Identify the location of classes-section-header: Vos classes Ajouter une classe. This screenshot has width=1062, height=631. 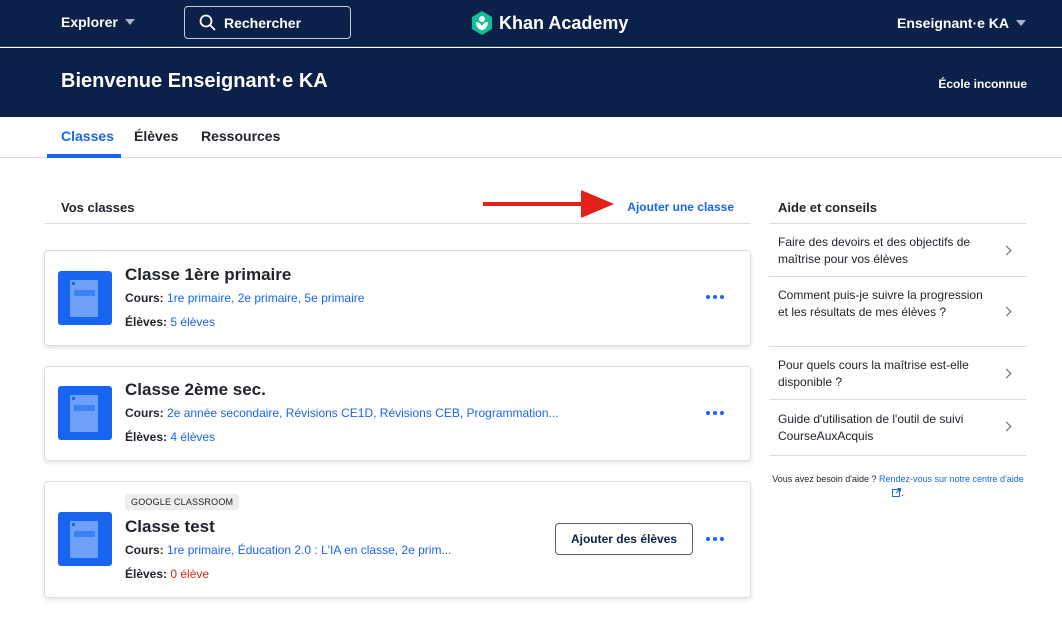
(397, 207).